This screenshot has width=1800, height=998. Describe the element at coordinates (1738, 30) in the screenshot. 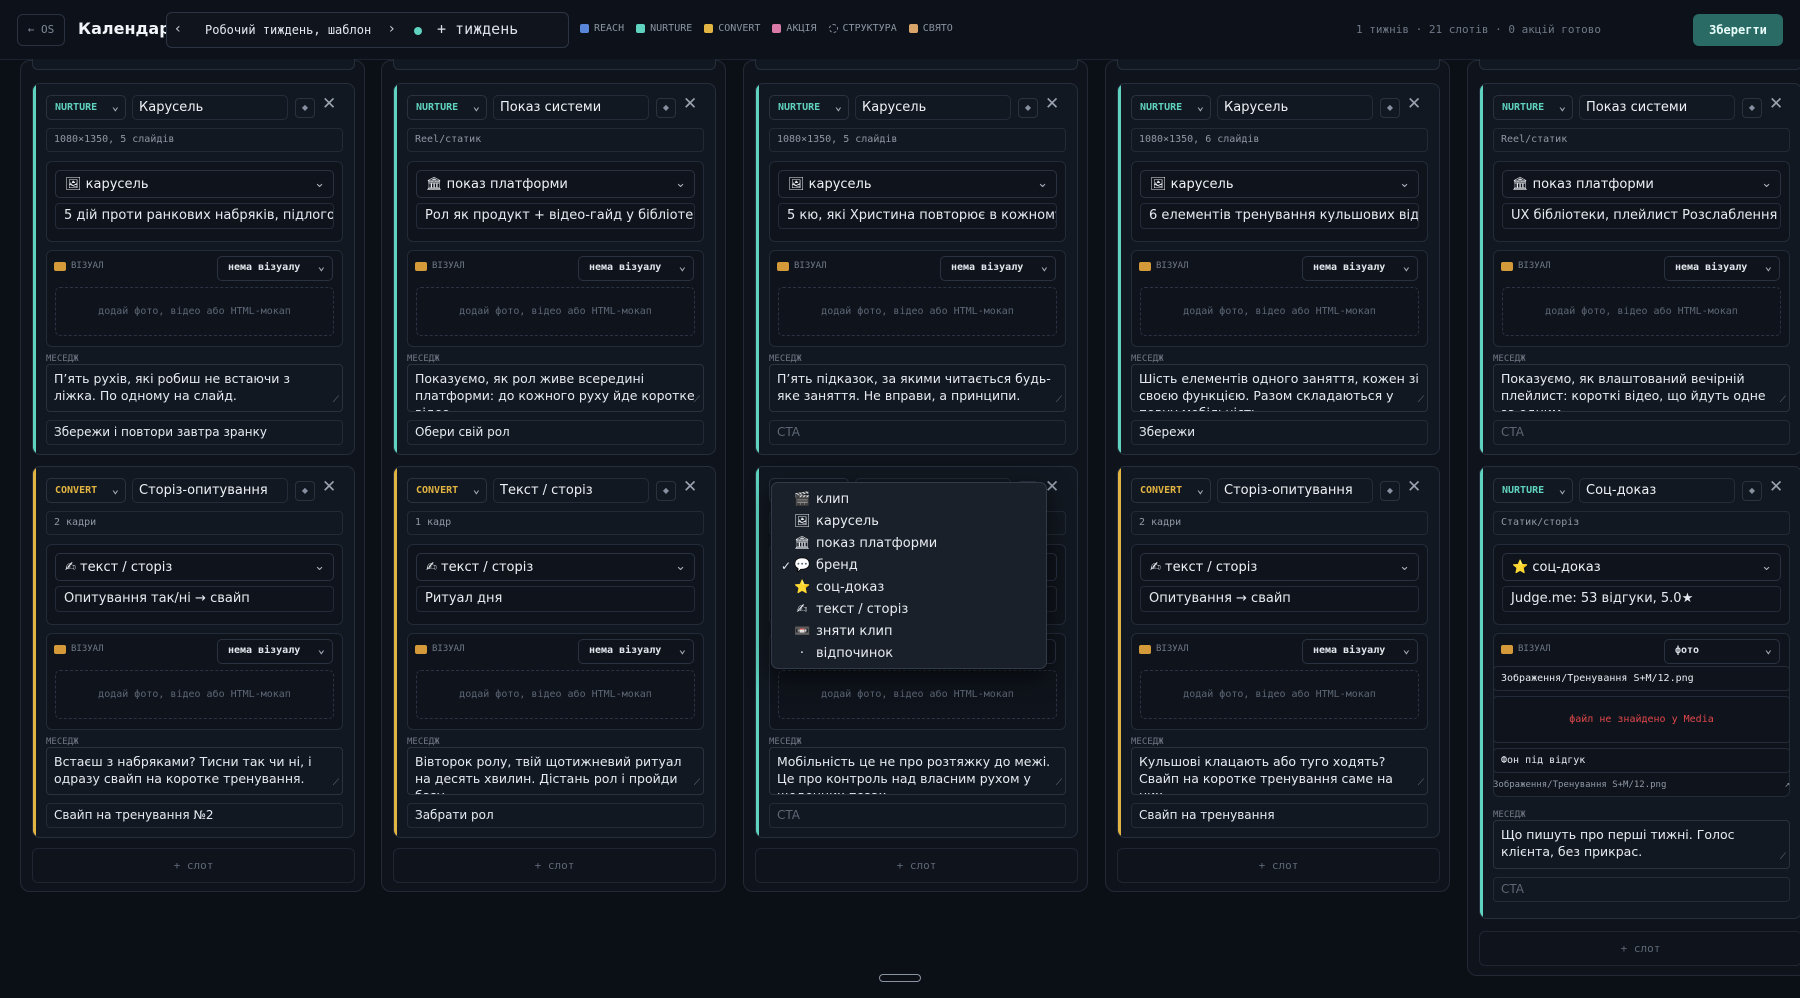

I see `save-button: Зберегти` at that location.